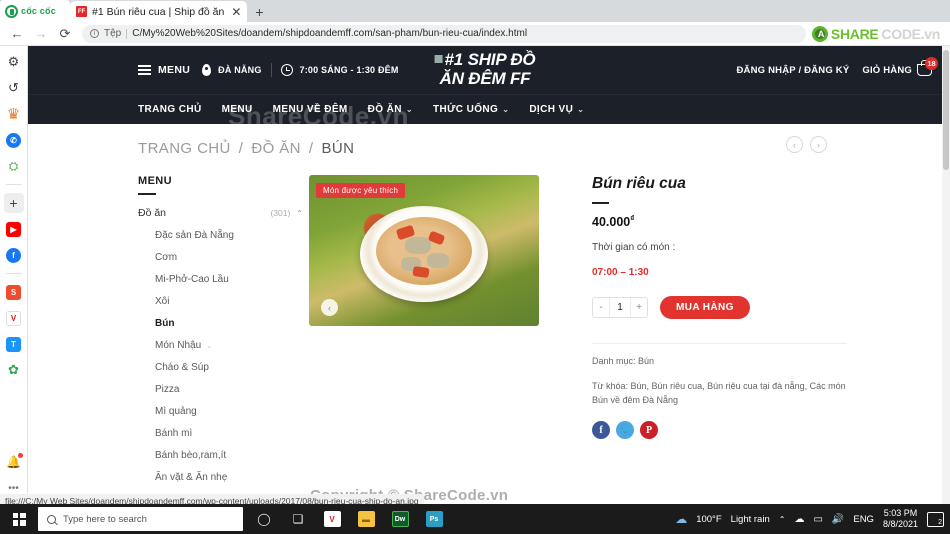 The width and height of the screenshot is (950, 534). Describe the element at coordinates (237, 109) in the screenshot. I see `nav-item-menu: MENU` at that location.